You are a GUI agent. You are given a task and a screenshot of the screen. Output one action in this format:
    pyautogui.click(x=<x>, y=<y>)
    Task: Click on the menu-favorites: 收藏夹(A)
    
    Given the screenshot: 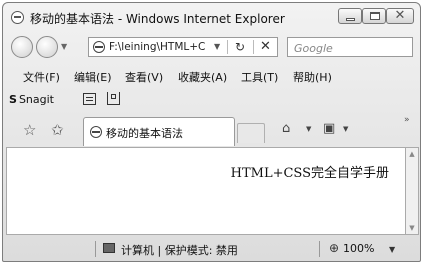 What is the action you would take?
    pyautogui.click(x=202, y=77)
    